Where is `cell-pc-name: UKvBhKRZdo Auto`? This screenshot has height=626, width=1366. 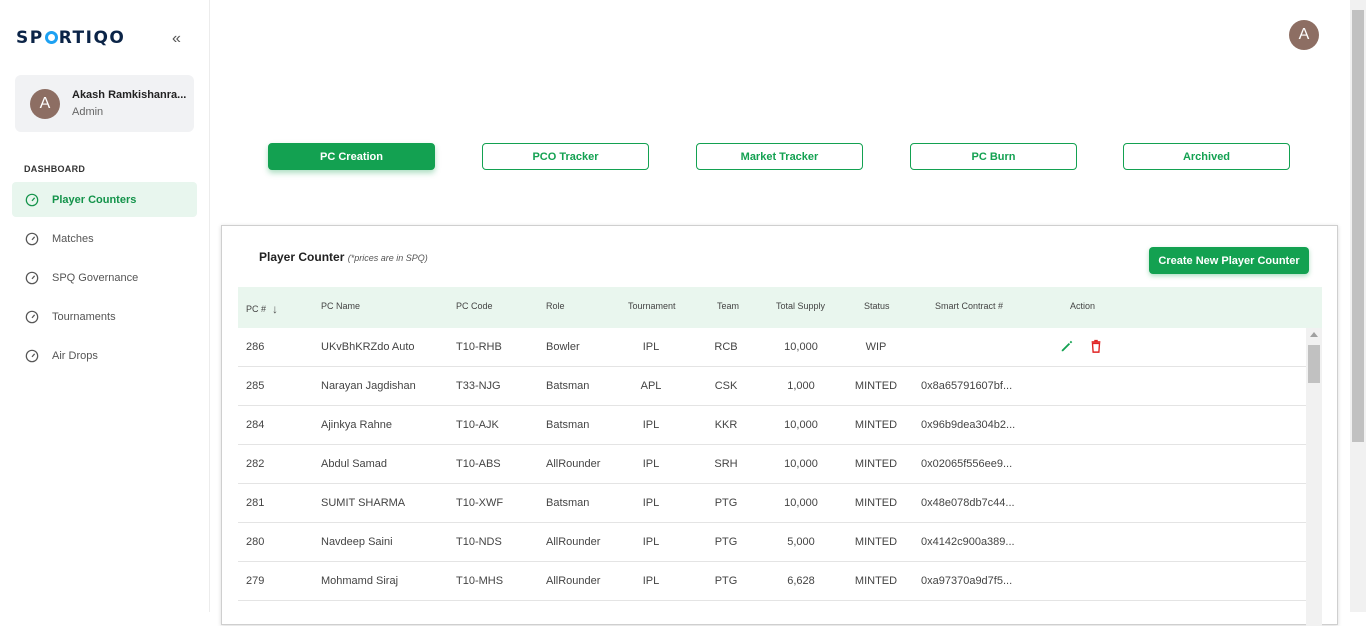 cell-pc-name: UKvBhKRZdo Auto is located at coordinates (368, 347).